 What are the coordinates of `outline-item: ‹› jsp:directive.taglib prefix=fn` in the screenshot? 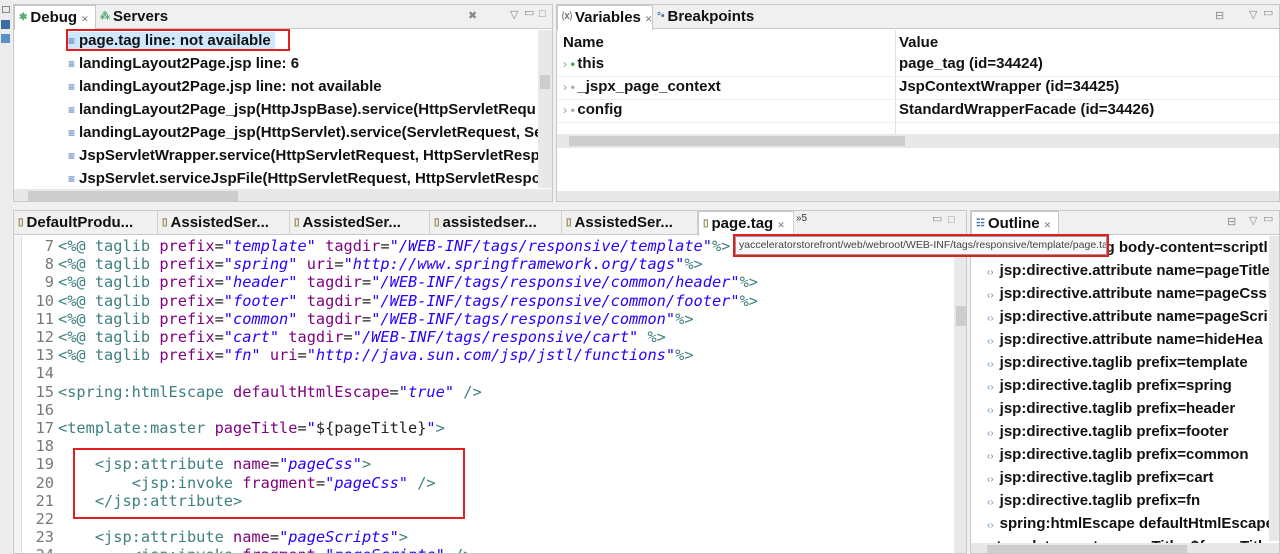 It's located at (1093, 500).